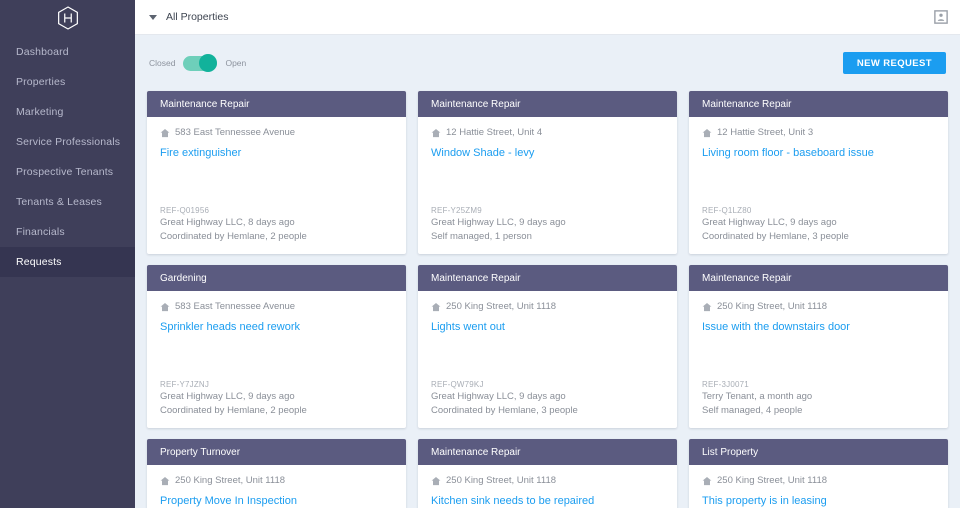 This screenshot has height=508, width=960. Describe the element at coordinates (67, 142) in the screenshot. I see `sidebar-item-service-professionals: Service Professionals` at that location.